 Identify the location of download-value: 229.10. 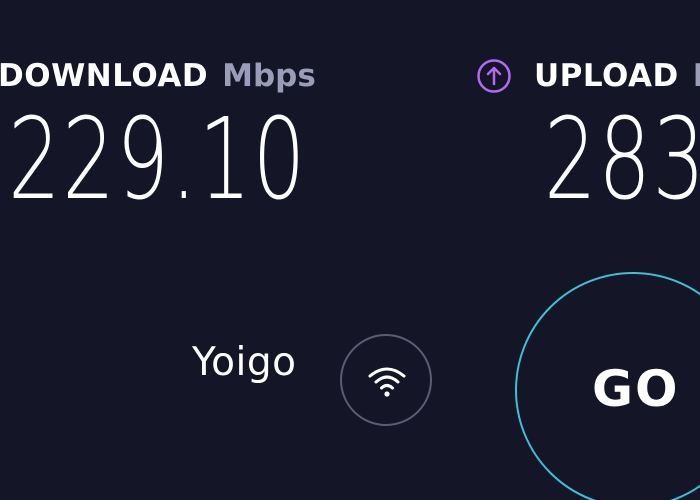
(157, 160).